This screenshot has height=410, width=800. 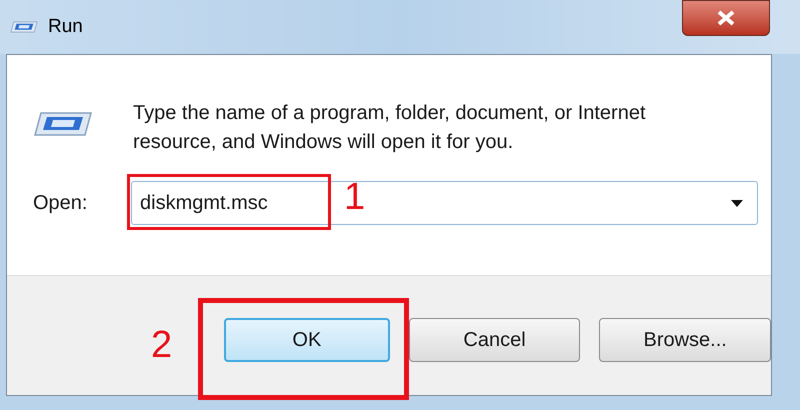 What do you see at coordinates (494, 340) in the screenshot?
I see `dialog-button: Cancel` at bounding box center [494, 340].